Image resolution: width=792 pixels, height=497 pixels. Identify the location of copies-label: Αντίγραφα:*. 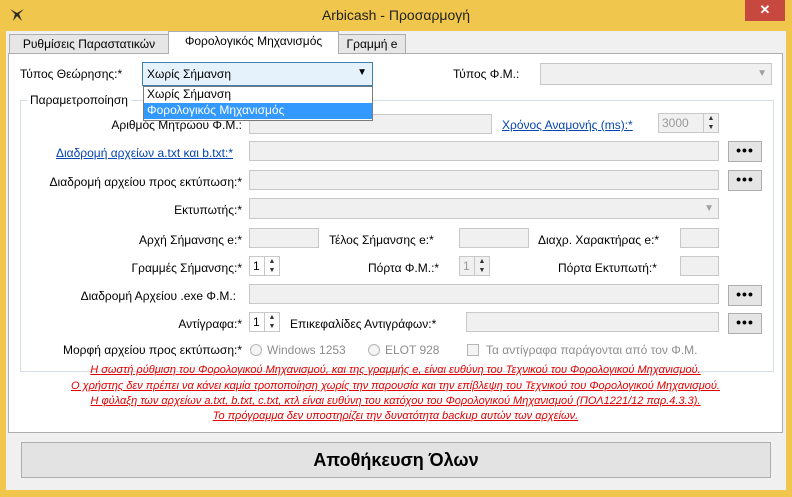
(210, 324).